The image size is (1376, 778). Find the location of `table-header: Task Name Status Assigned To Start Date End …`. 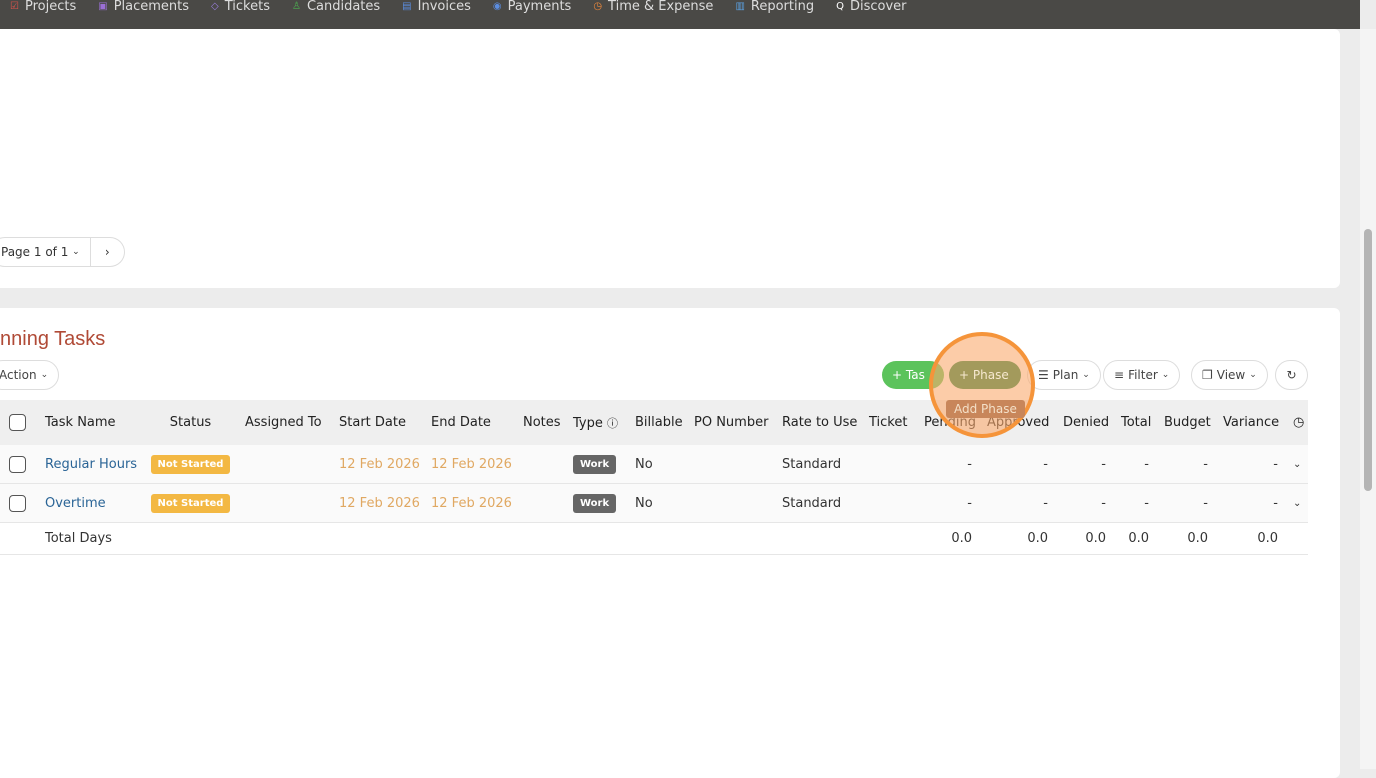

table-header: Task Name Status Assigned To Start Date End … is located at coordinates (654, 422).